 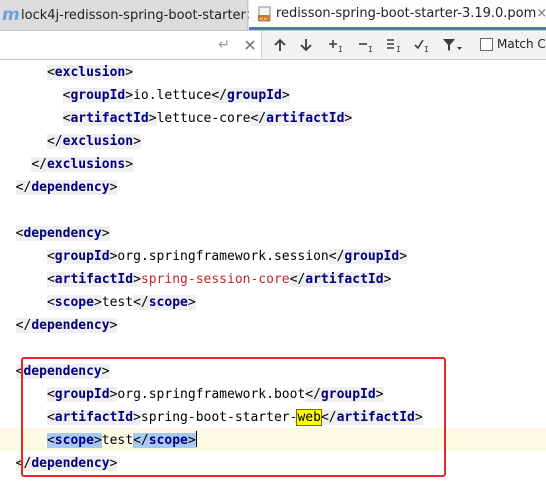 I want to click on pom-file-icon: <>, so click(x=265, y=14).